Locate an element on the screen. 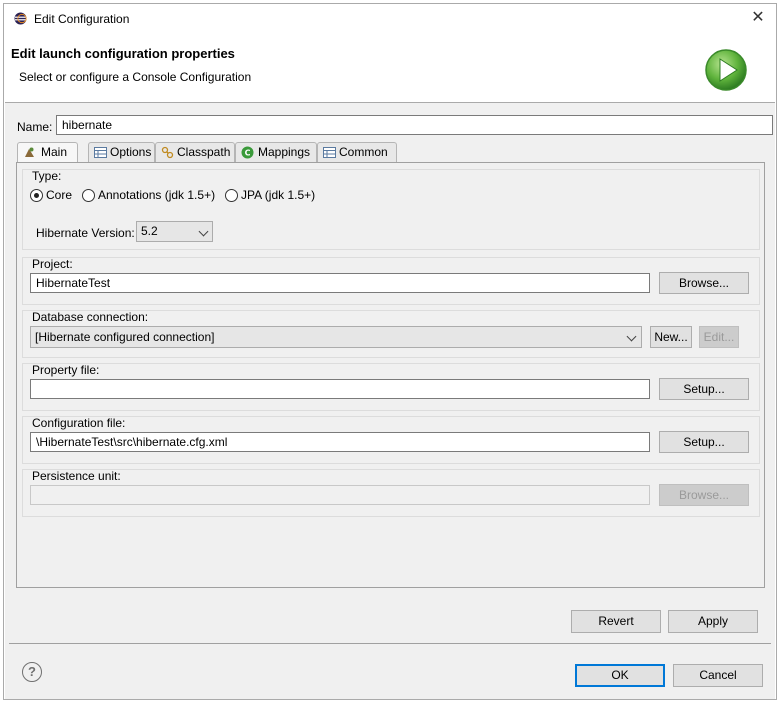  tab-classpath: Classpath is located at coordinates (195, 152).